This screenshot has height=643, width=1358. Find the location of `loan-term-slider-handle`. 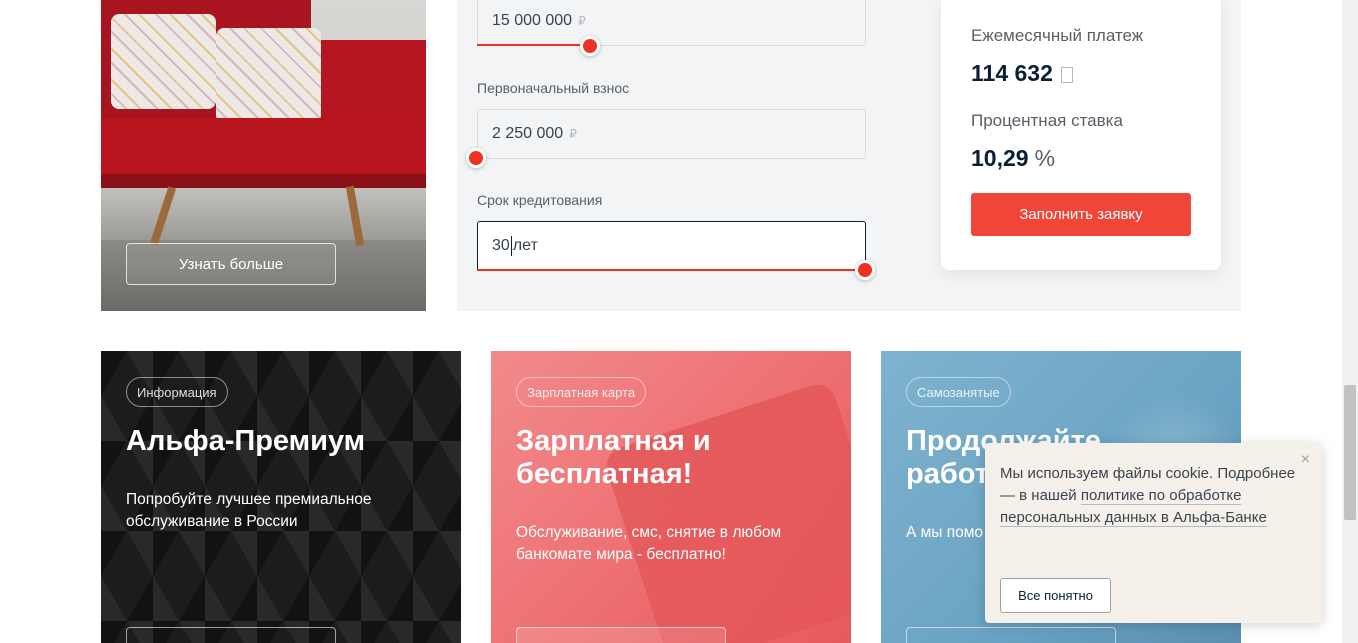

loan-term-slider-handle is located at coordinates (865, 270).